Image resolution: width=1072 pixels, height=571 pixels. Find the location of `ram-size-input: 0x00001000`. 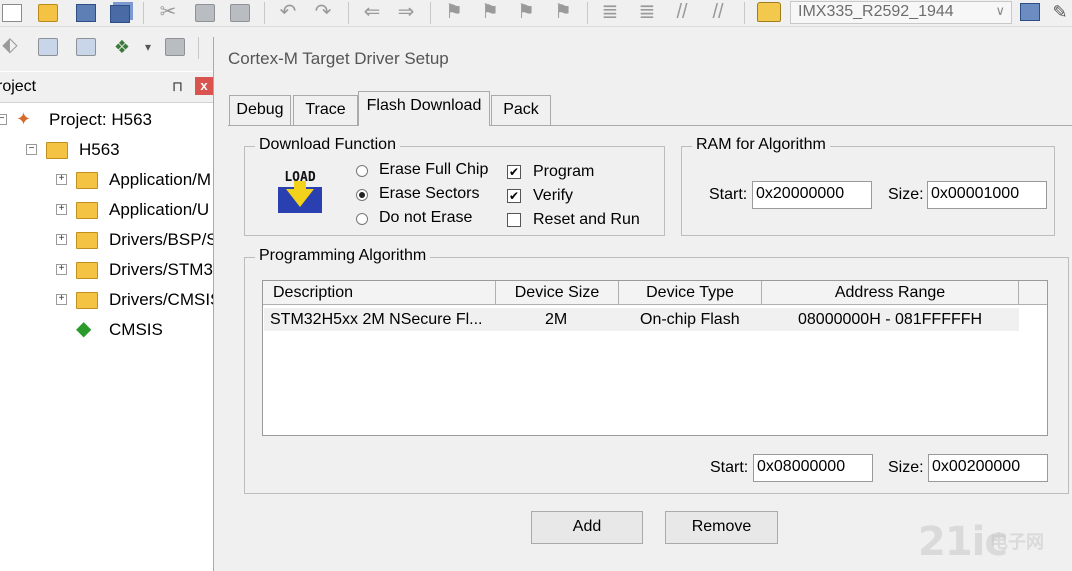

ram-size-input: 0x00001000 is located at coordinates (987, 195).